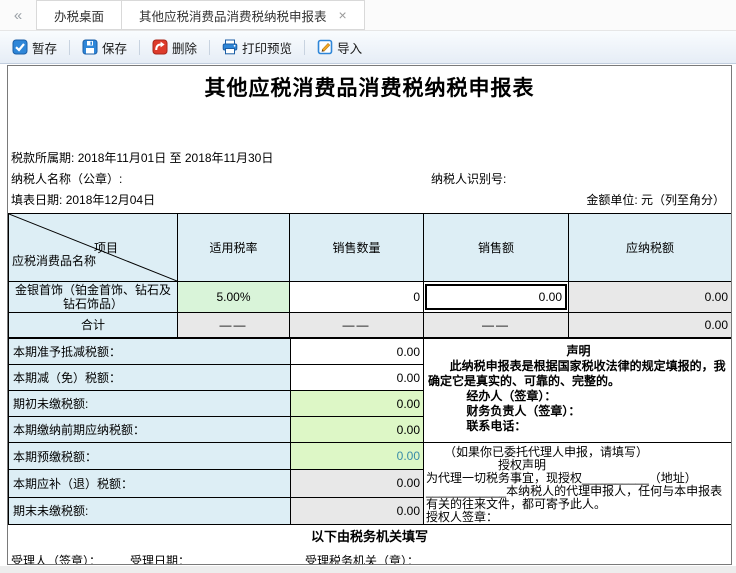 The width and height of the screenshot is (736, 573). Describe the element at coordinates (369, 88) in the screenshot. I see `form-title: 其他应税消费品消费税纳税申报表` at that location.